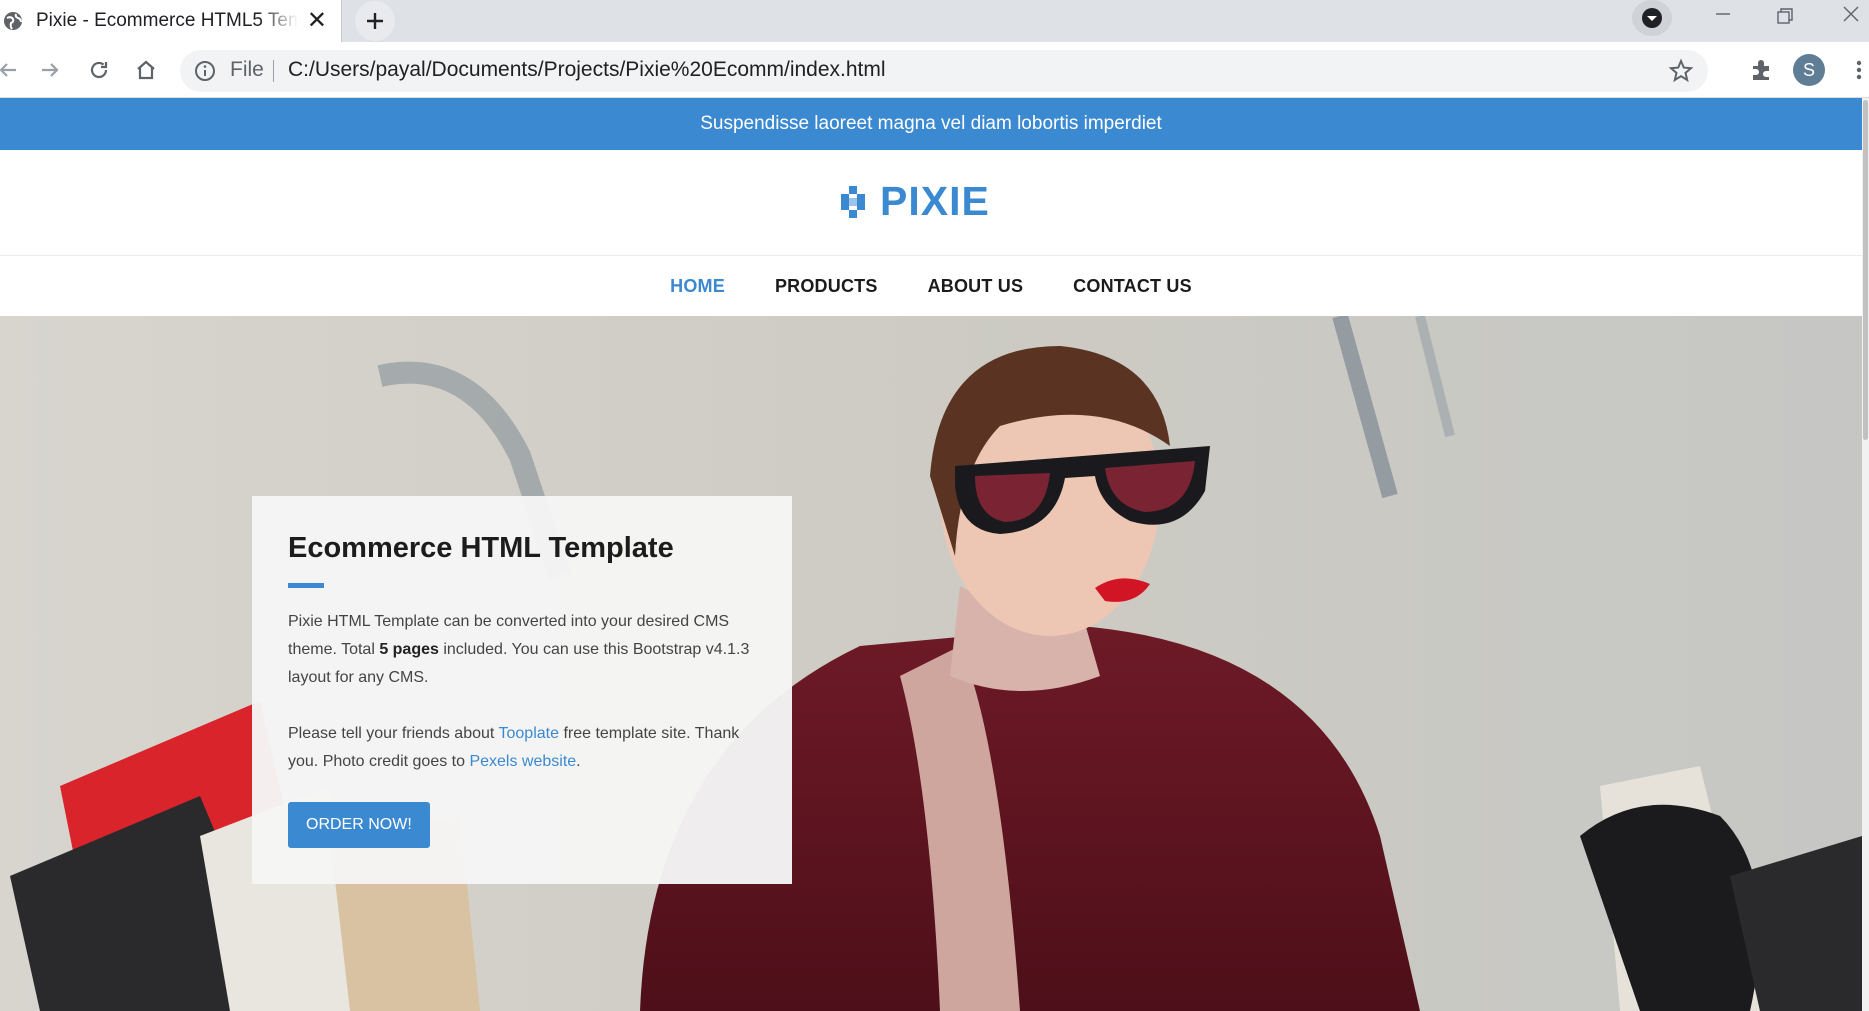  I want to click on profile-avatar: S, so click(1809, 70).